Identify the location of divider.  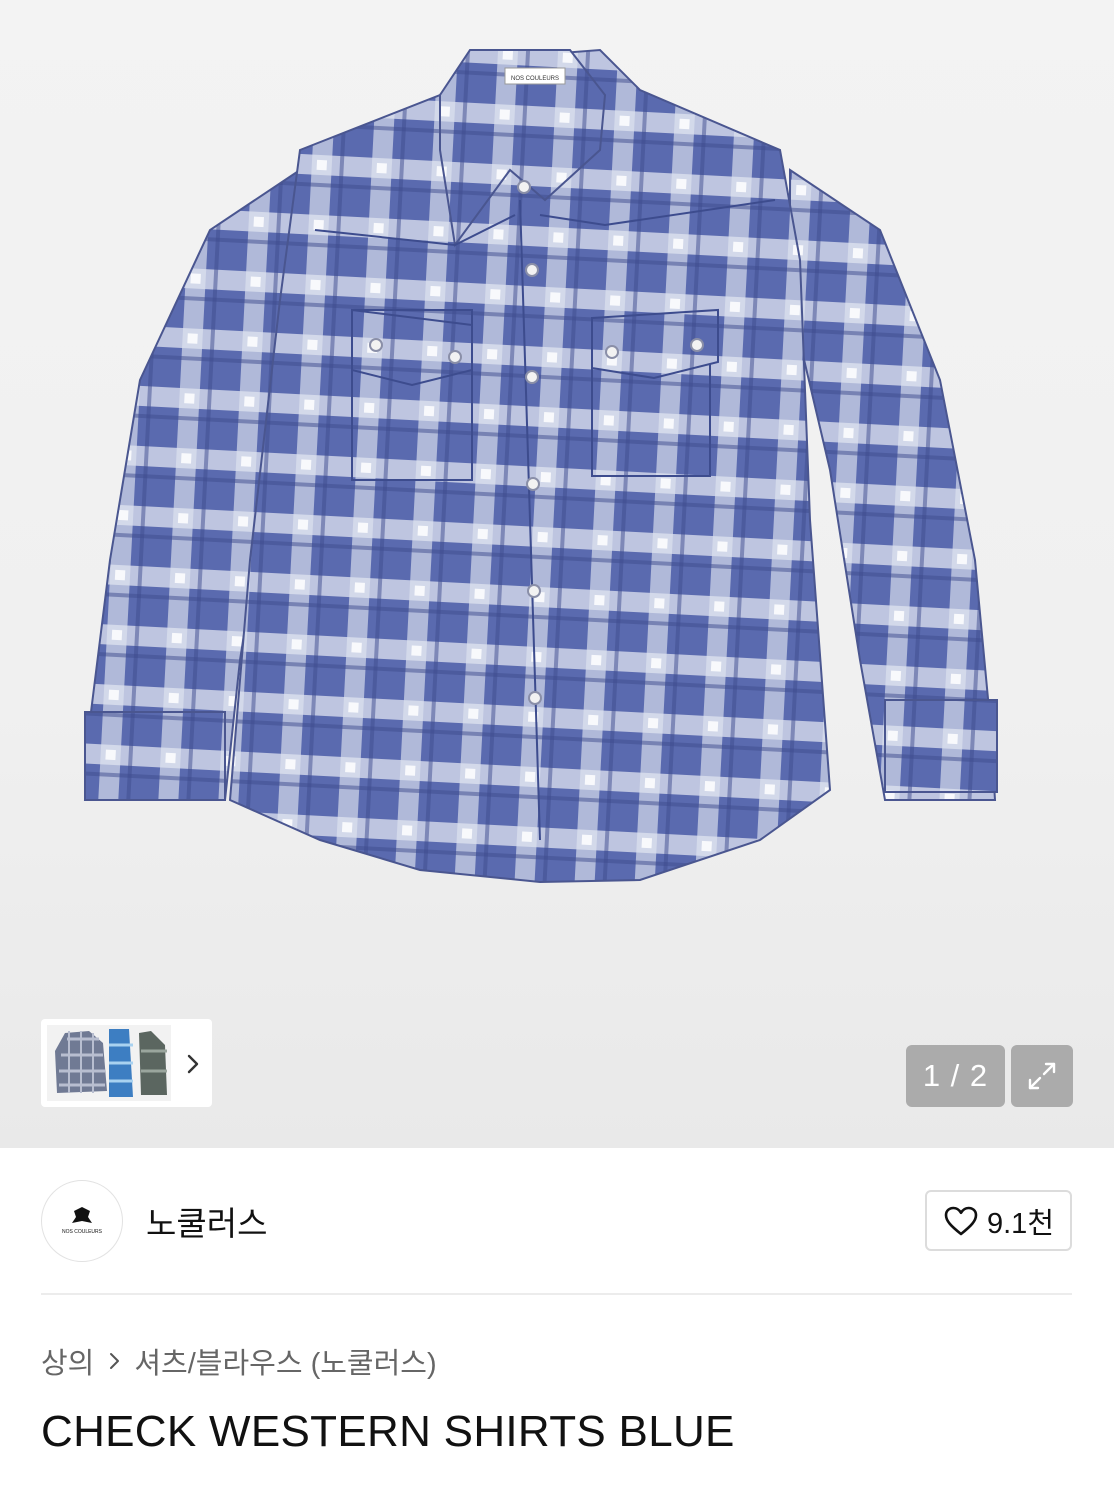
(556, 1294).